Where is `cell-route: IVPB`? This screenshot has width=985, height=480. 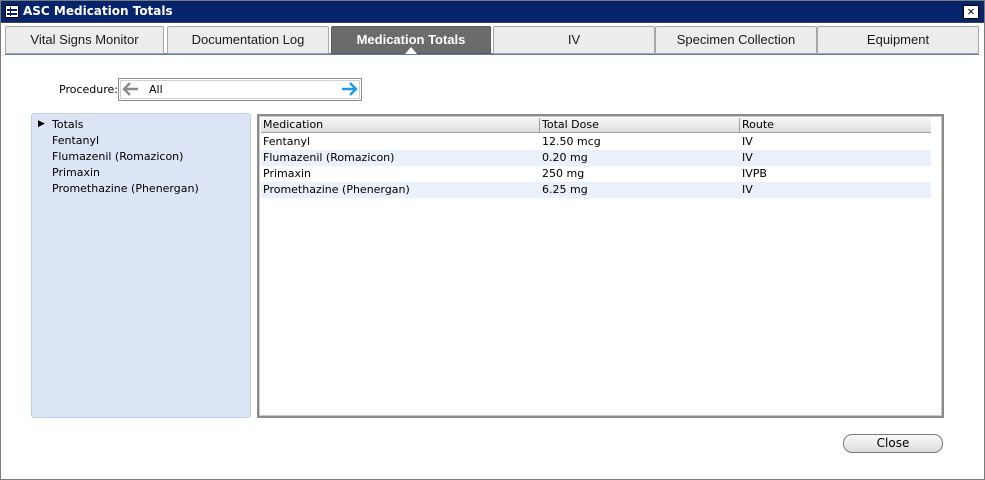
cell-route: IVPB is located at coordinates (754, 173).